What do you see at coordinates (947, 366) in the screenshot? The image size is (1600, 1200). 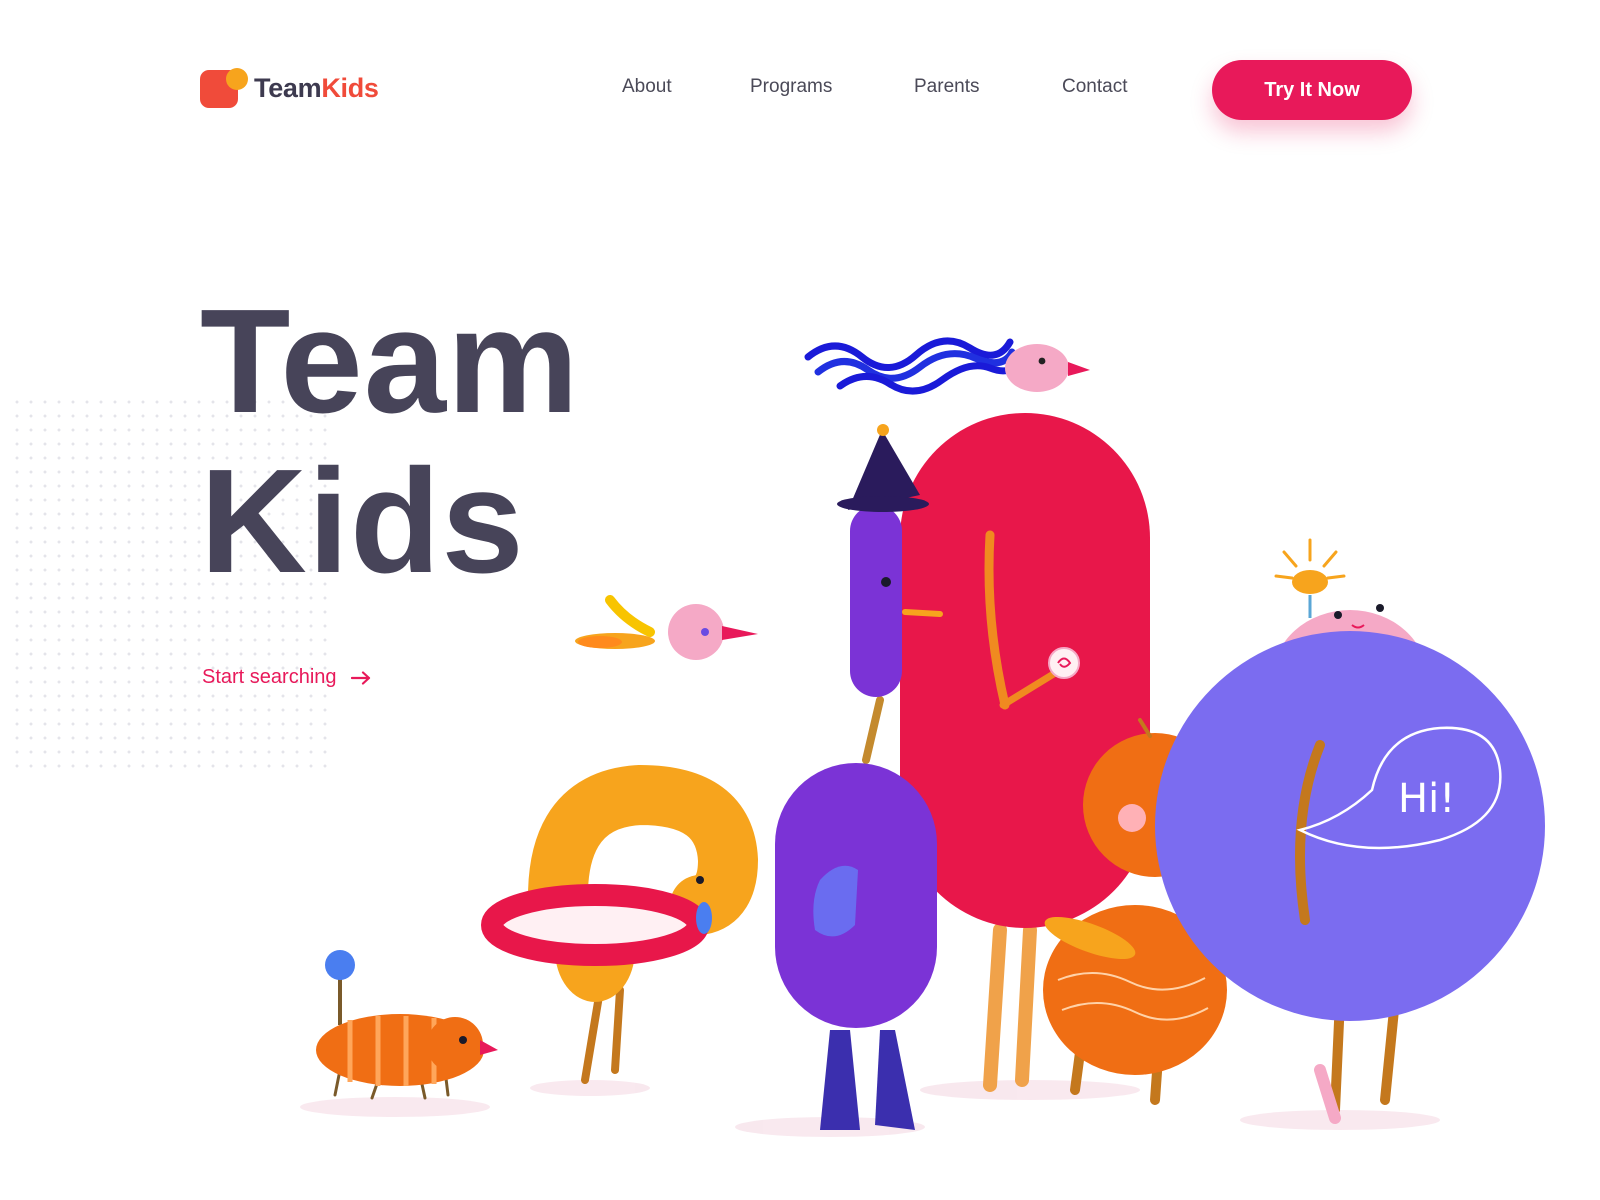 I see `flying-bird-top` at bounding box center [947, 366].